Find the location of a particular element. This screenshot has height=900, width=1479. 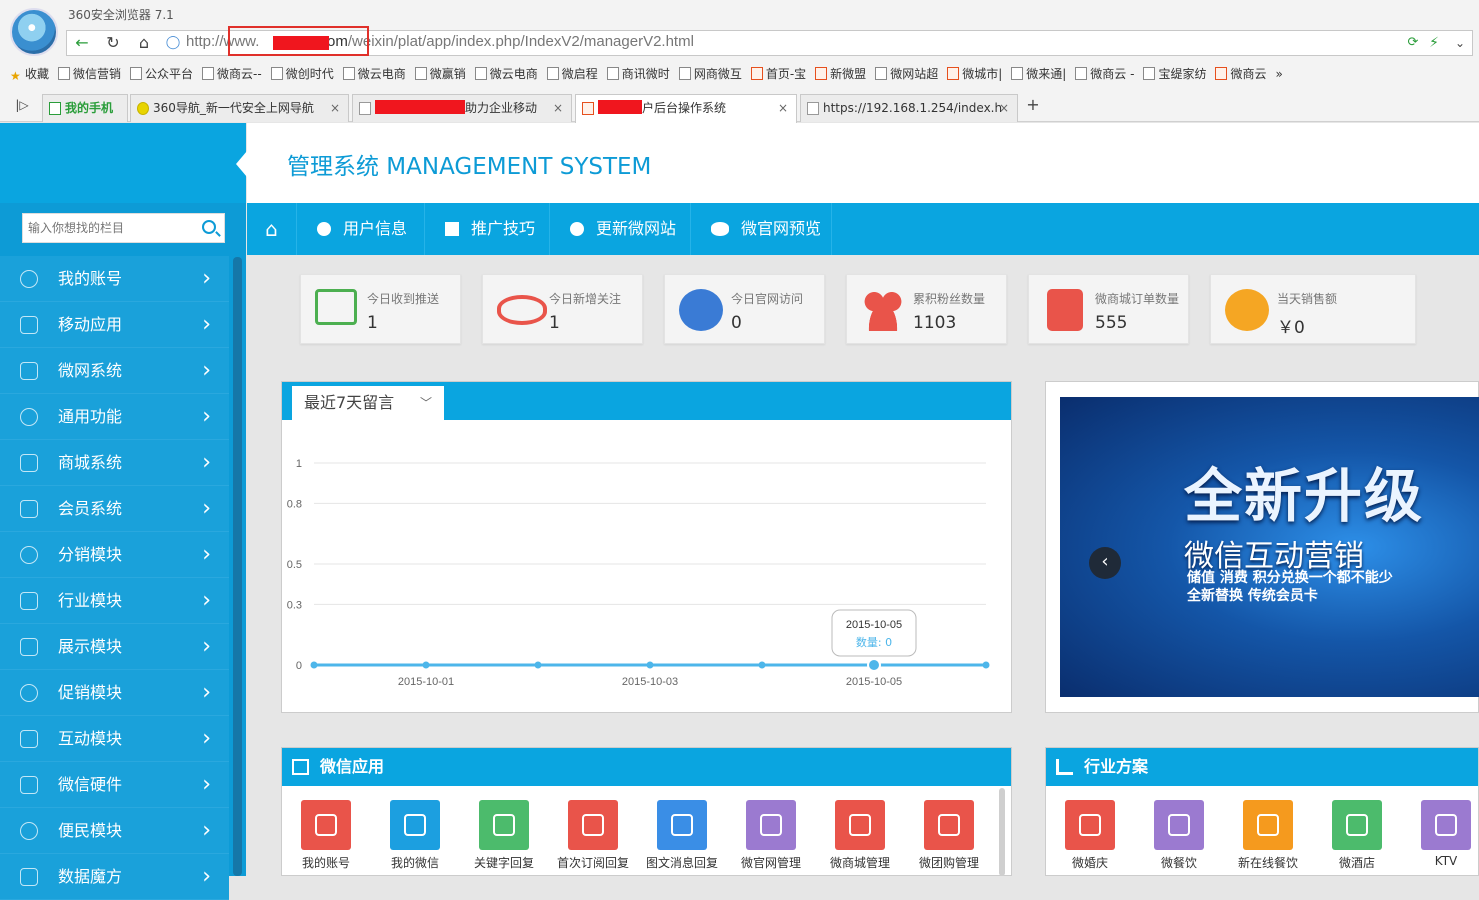

lightning-icon: ⚡ is located at coordinates (1434, 43).